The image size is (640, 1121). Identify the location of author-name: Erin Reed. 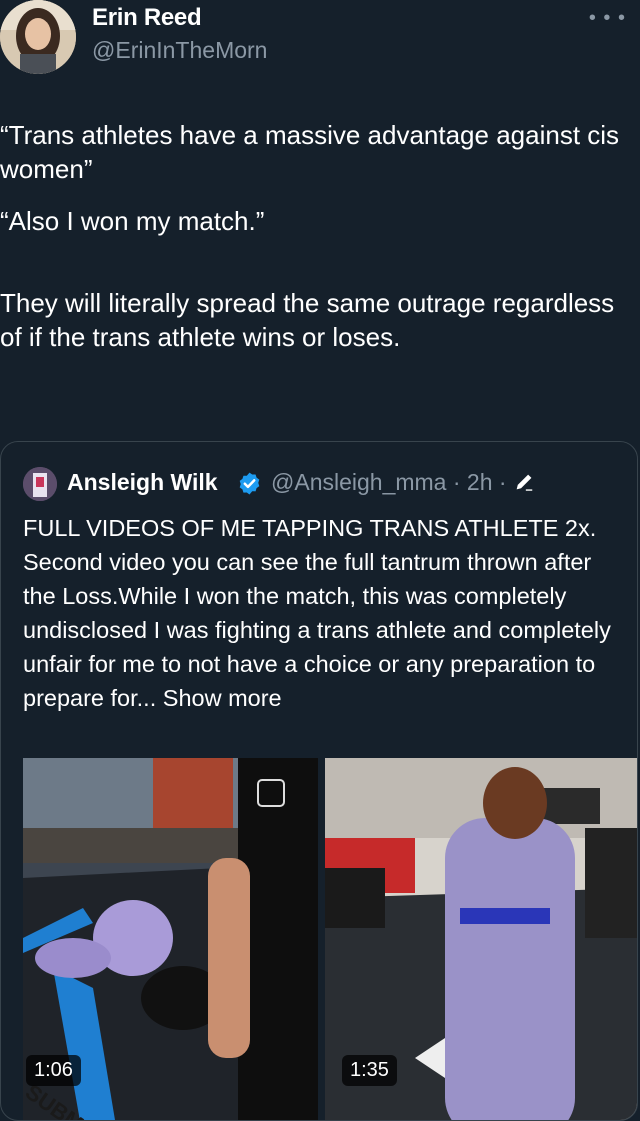
(147, 18).